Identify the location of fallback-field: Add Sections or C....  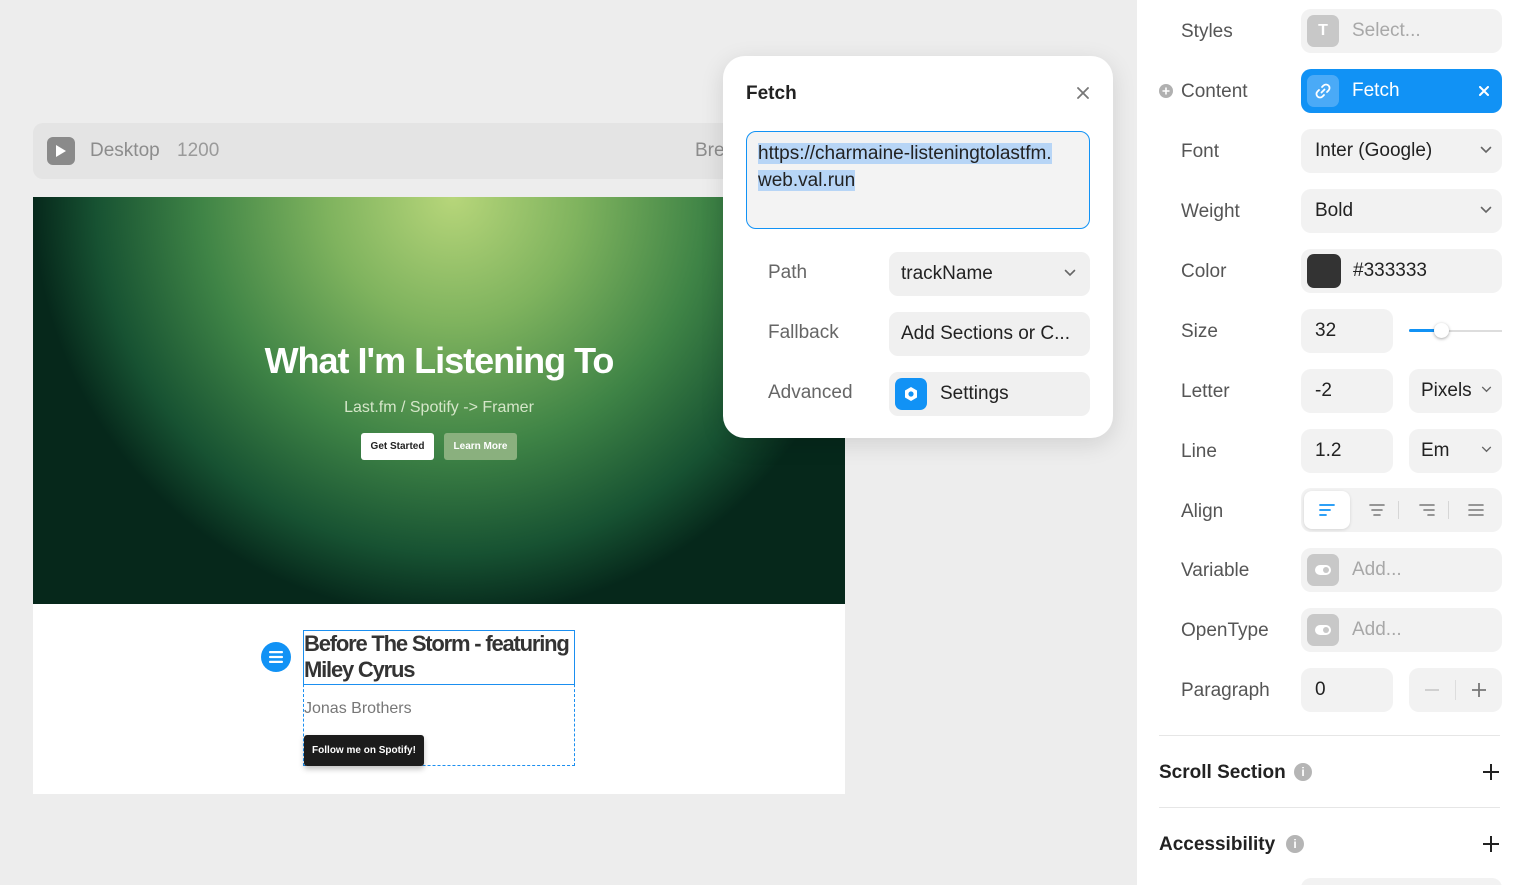
(989, 334).